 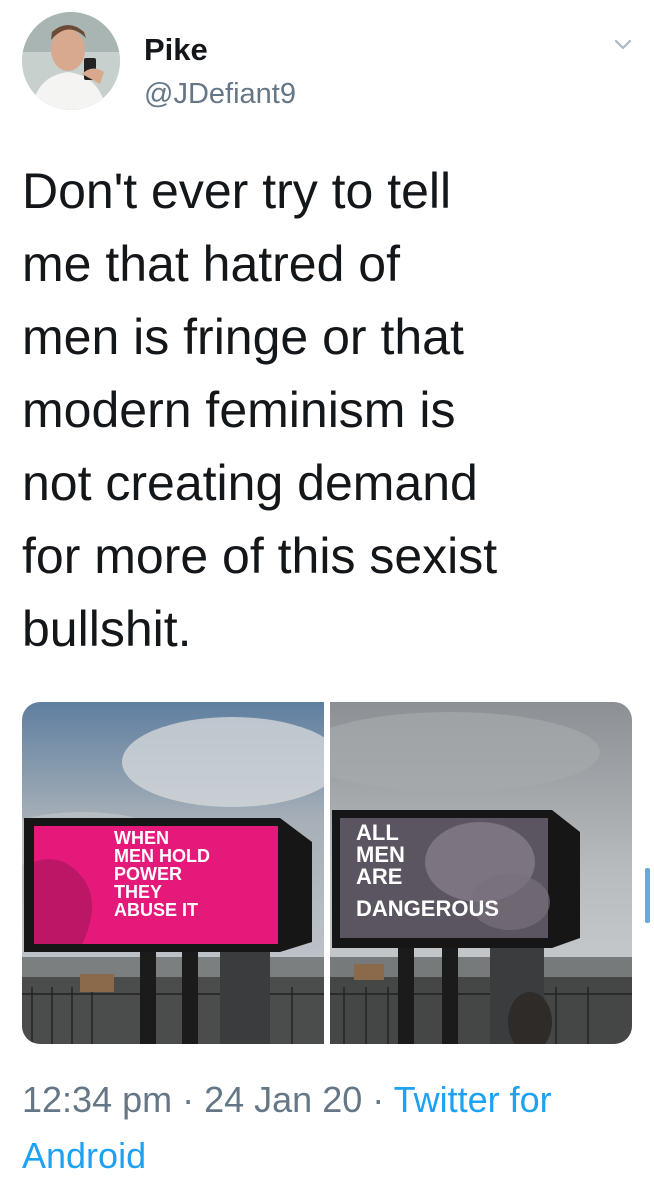 I want to click on media-photo-2: ALL MEN ARE DANGEROUS, so click(x=481, y=873).